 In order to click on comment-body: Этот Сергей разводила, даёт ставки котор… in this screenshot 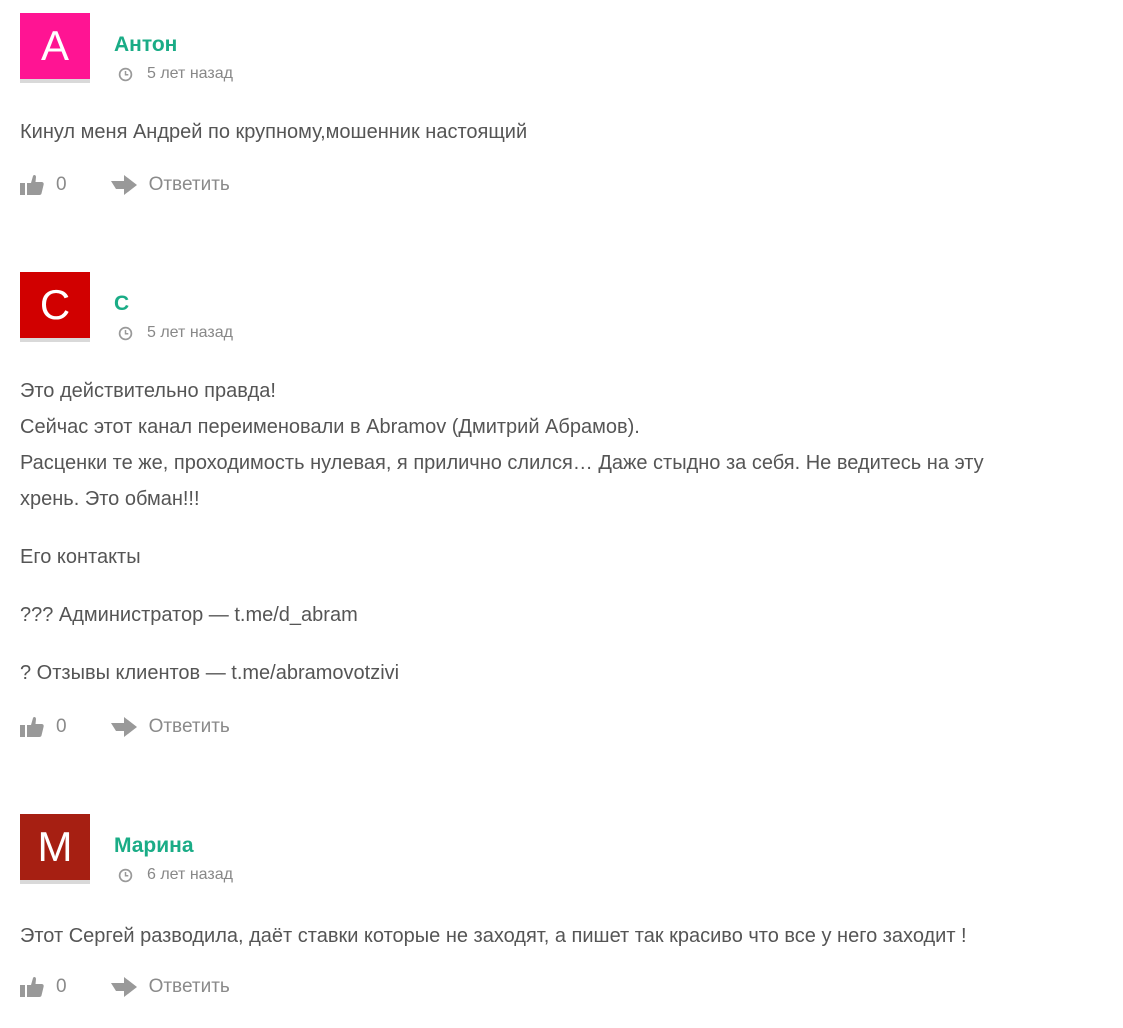, I will do `click(493, 936)`.